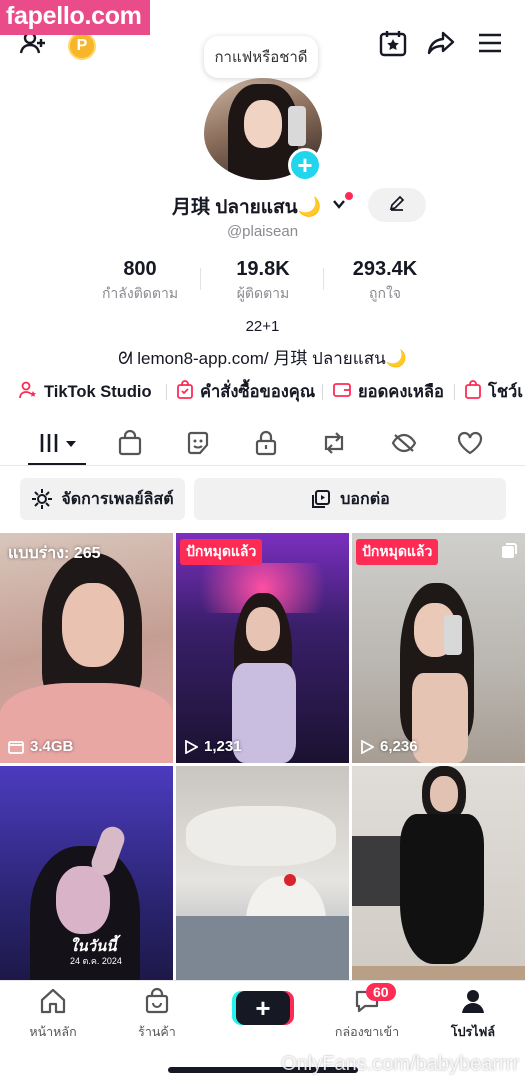  What do you see at coordinates (381, 992) in the screenshot?
I see `inbox-badge: 60` at bounding box center [381, 992].